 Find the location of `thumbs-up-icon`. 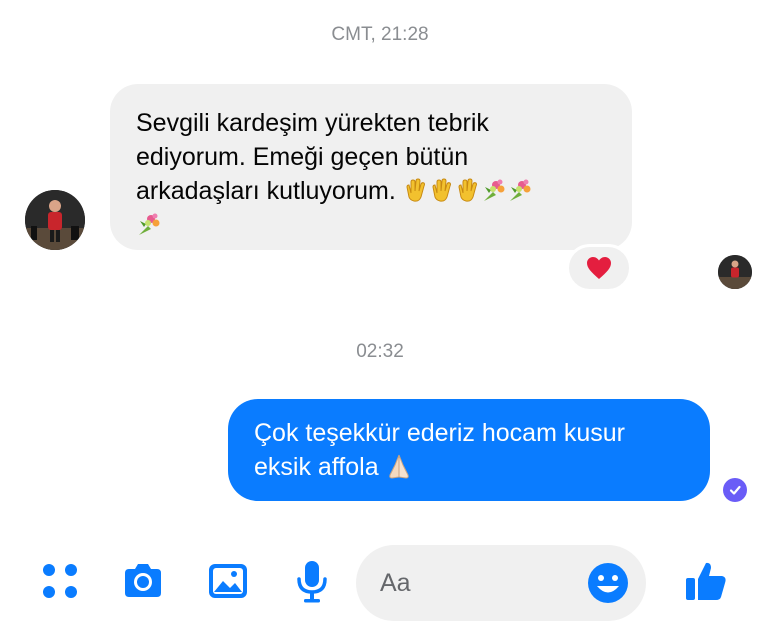

thumbs-up-icon is located at coordinates (706, 581).